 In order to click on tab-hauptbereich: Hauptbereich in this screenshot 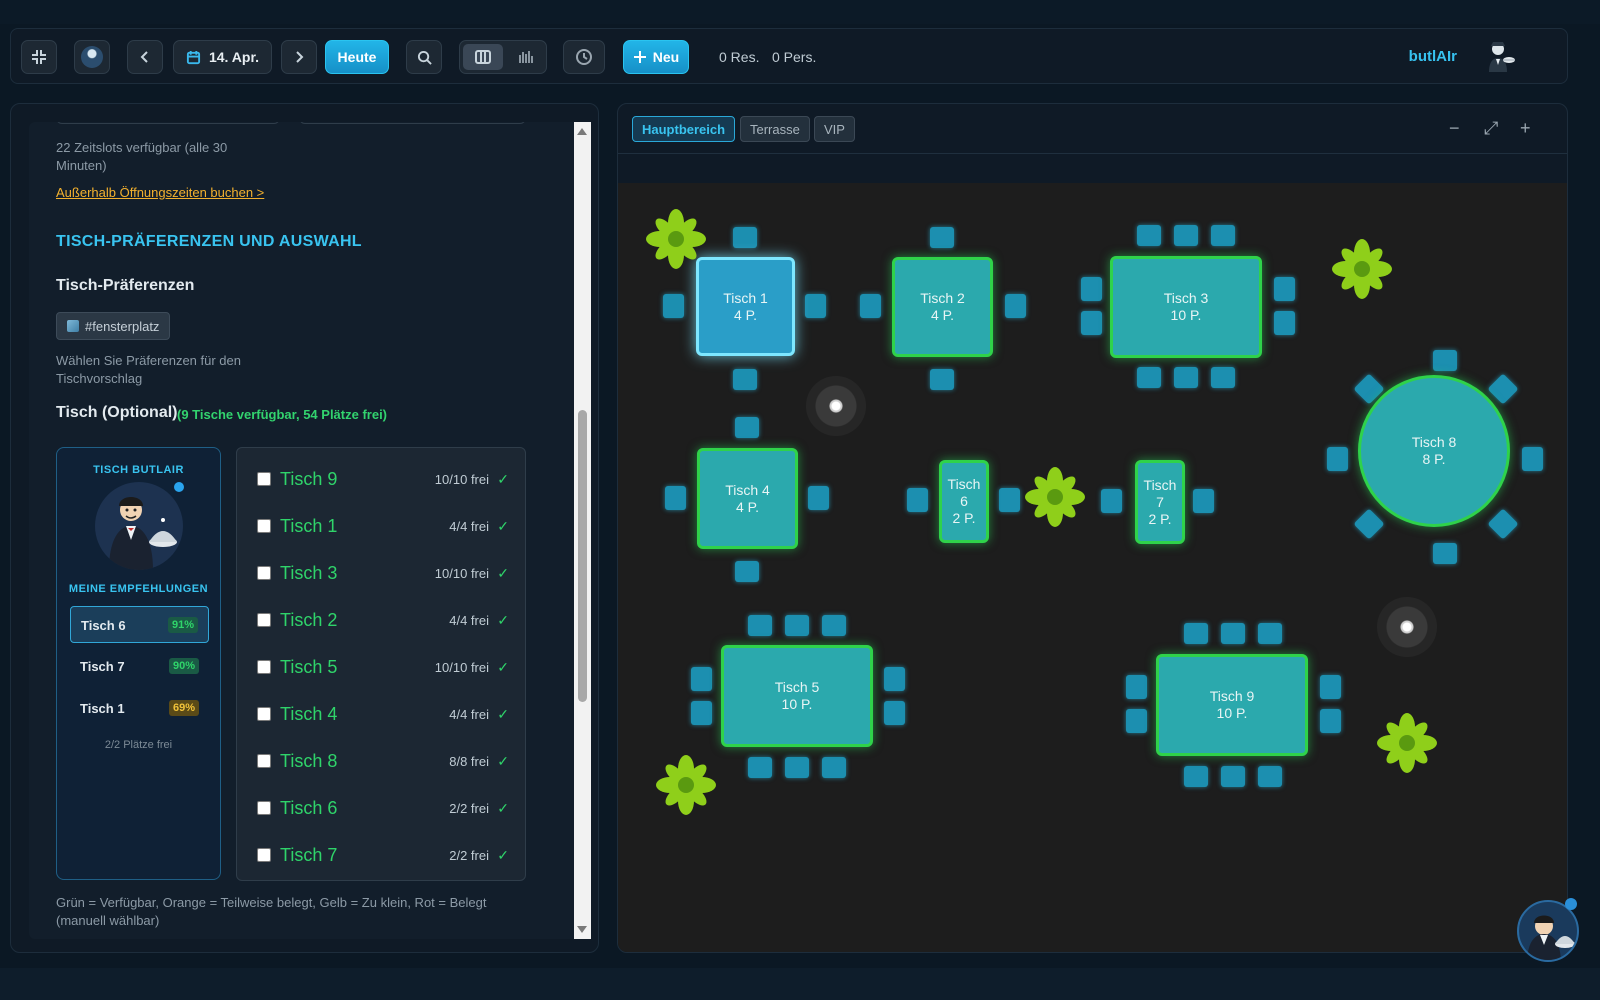, I will do `click(684, 129)`.